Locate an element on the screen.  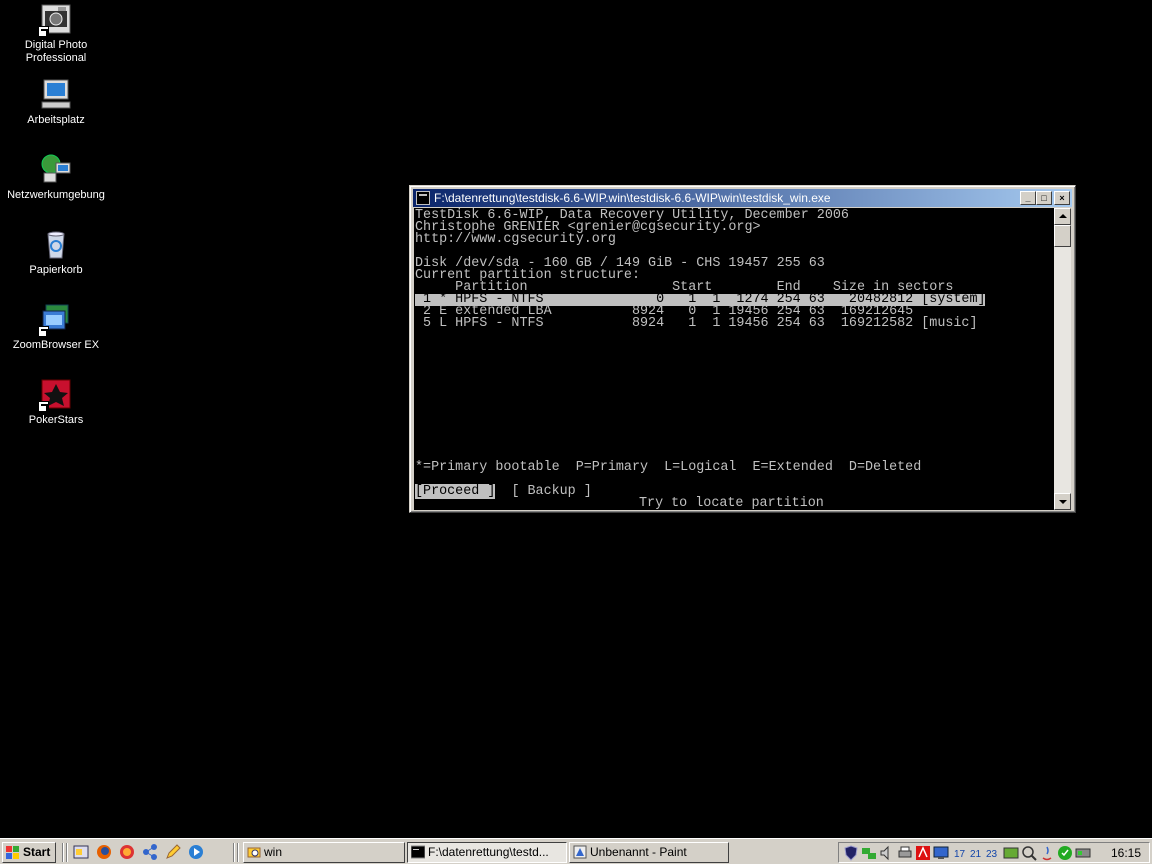
language-icon: 17 is located at coordinates (961, 853).